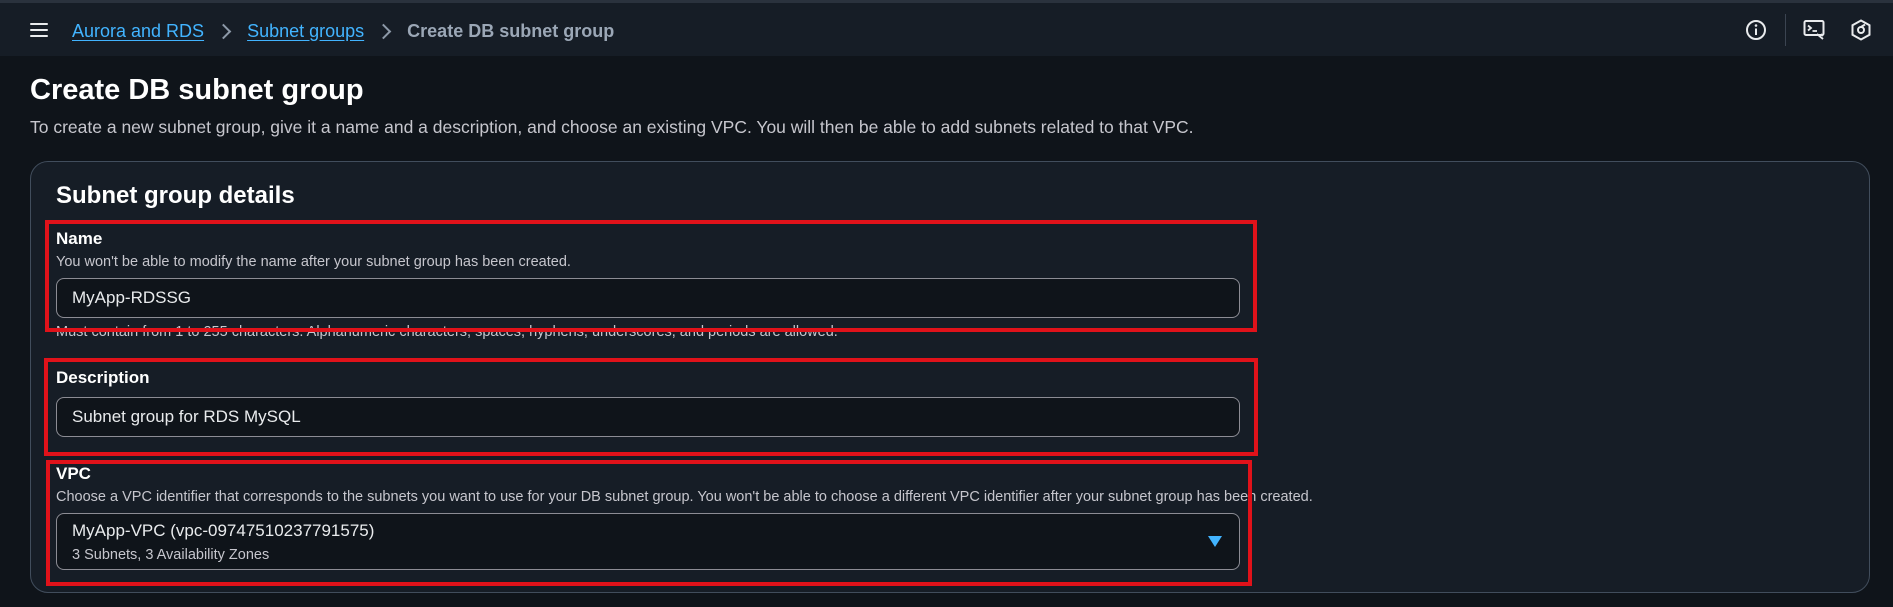 The width and height of the screenshot is (1893, 607). What do you see at coordinates (39, 30) in the screenshot?
I see `hamburger-menu-icon` at bounding box center [39, 30].